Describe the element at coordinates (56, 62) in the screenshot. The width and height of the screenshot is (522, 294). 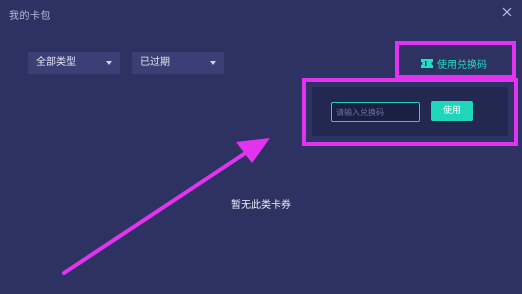
I see `type-filter-value: 全部类型` at that location.